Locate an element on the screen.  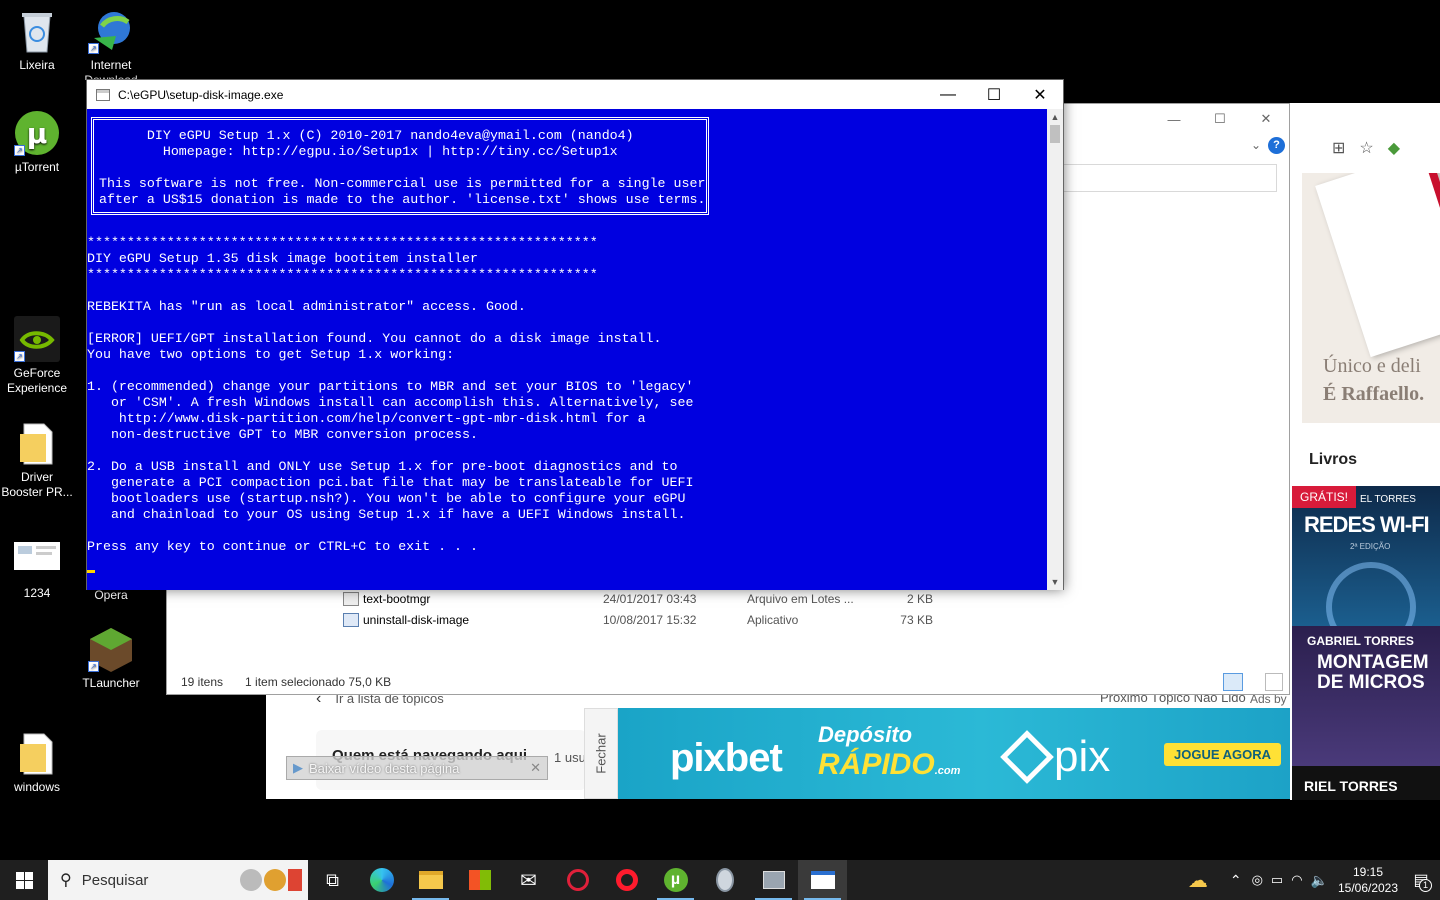
battery-icon: ▭ is located at coordinates (1277, 880).